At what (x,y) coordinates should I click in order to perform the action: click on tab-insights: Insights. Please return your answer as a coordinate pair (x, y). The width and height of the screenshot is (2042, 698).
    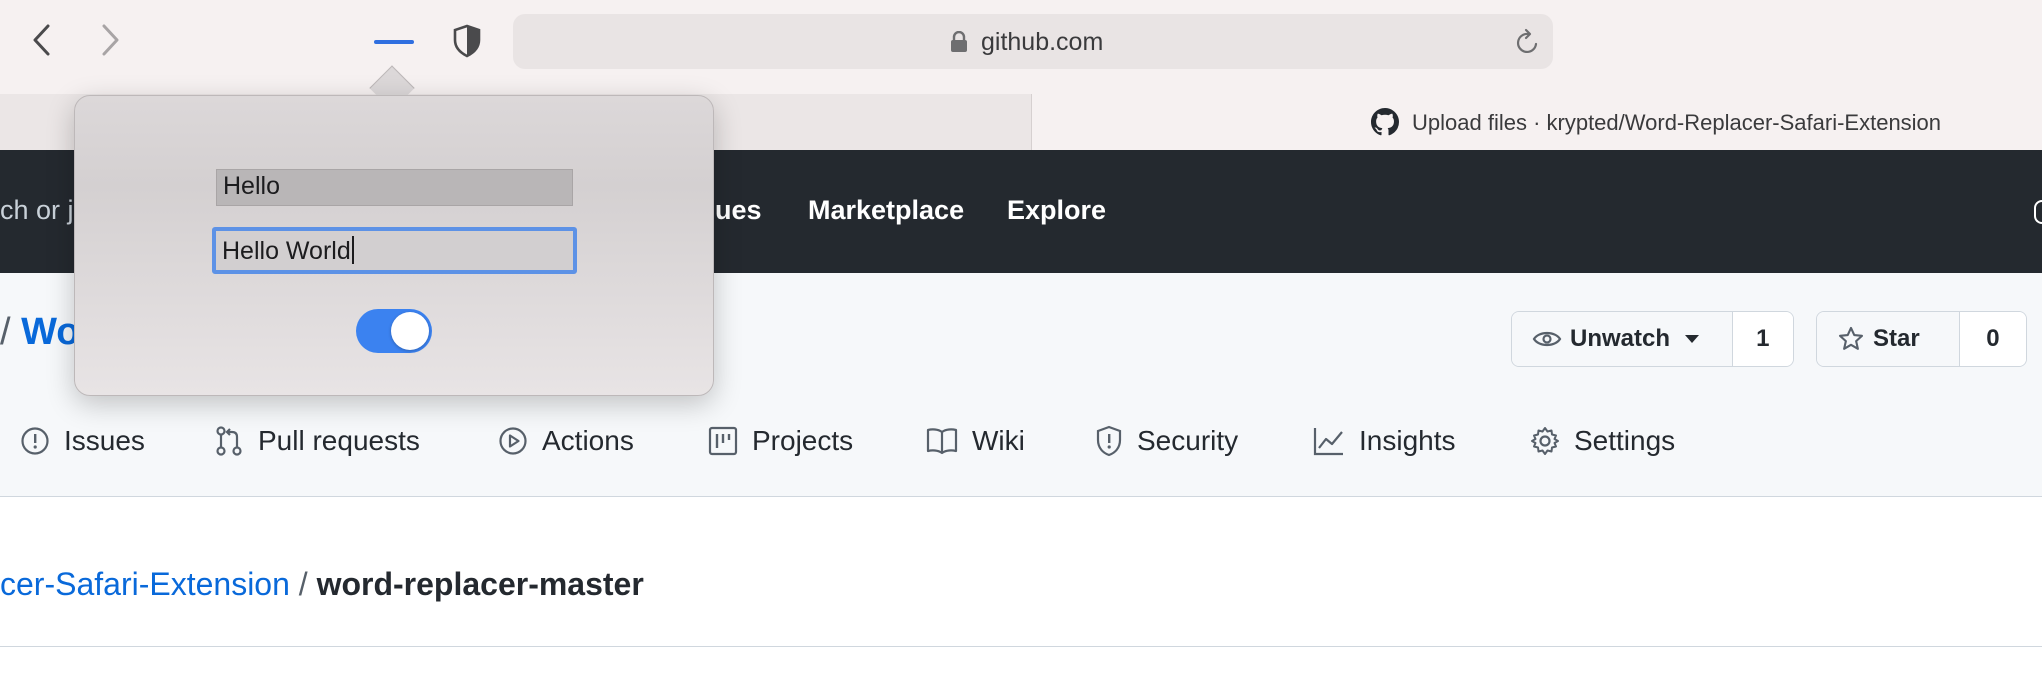
    Looking at the image, I should click on (1384, 441).